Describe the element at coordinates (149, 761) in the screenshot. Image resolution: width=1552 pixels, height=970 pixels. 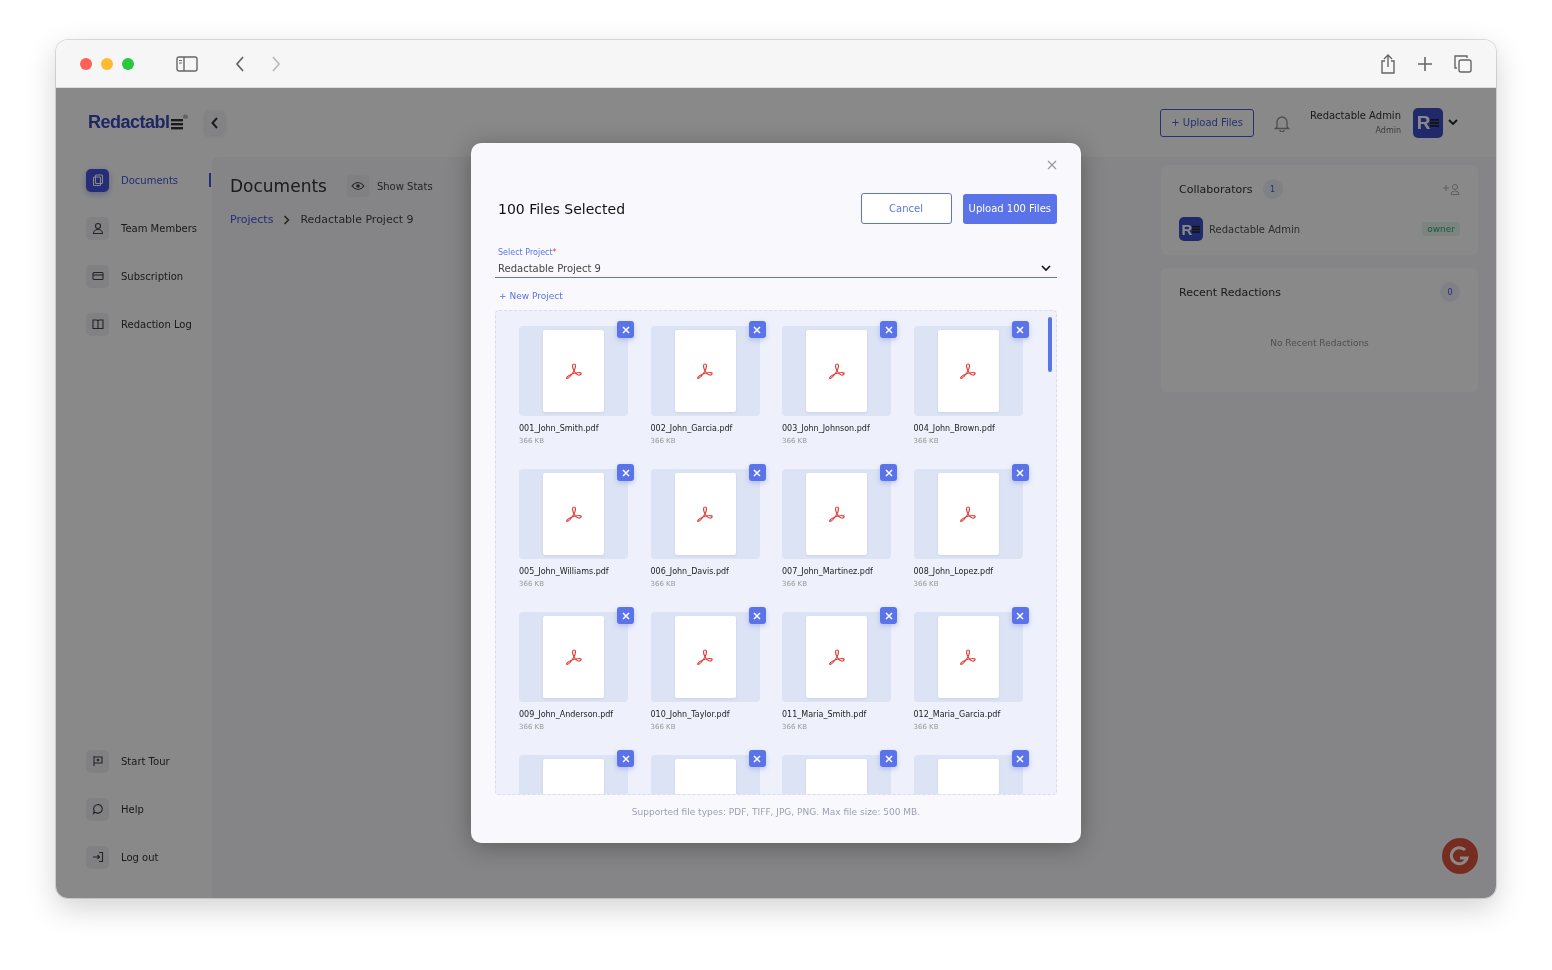
I see `sidebar-item: Start Tour` at that location.